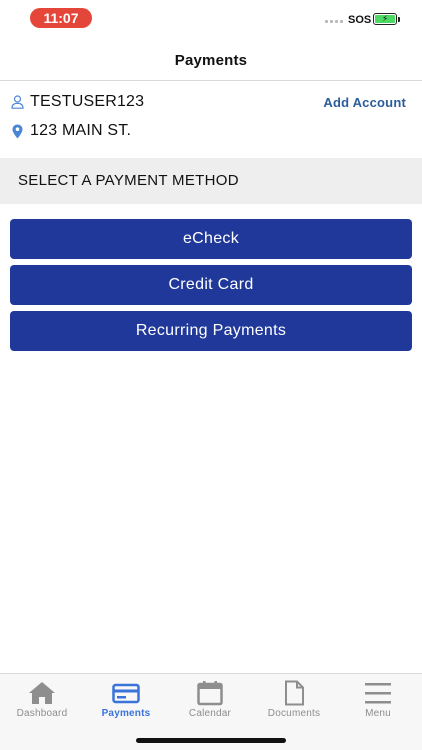 The width and height of the screenshot is (422, 750). What do you see at coordinates (211, 120) in the screenshot?
I see `account-info: TESTUSER123 Add Account 123 MAIN ST.` at bounding box center [211, 120].